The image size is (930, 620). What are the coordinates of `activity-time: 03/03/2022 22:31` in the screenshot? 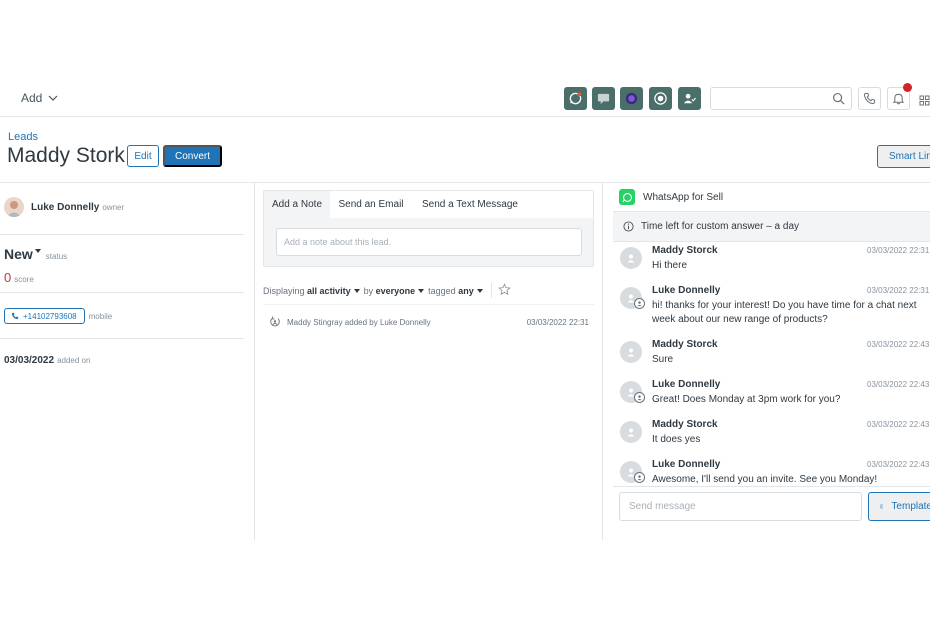 It's located at (557, 322).